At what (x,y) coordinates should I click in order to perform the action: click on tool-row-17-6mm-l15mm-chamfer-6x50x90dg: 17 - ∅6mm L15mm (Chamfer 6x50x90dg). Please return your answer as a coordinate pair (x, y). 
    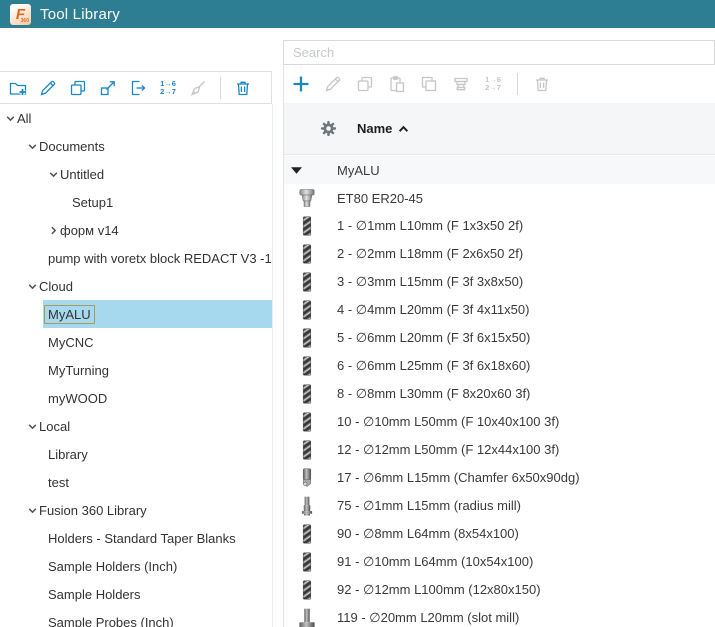
    Looking at the image, I should click on (499, 478).